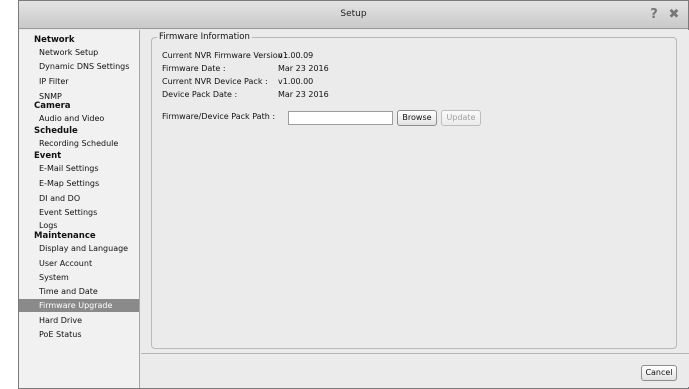  I want to click on sidebar-item-recording-schedule: Recording Schedule, so click(79, 143).